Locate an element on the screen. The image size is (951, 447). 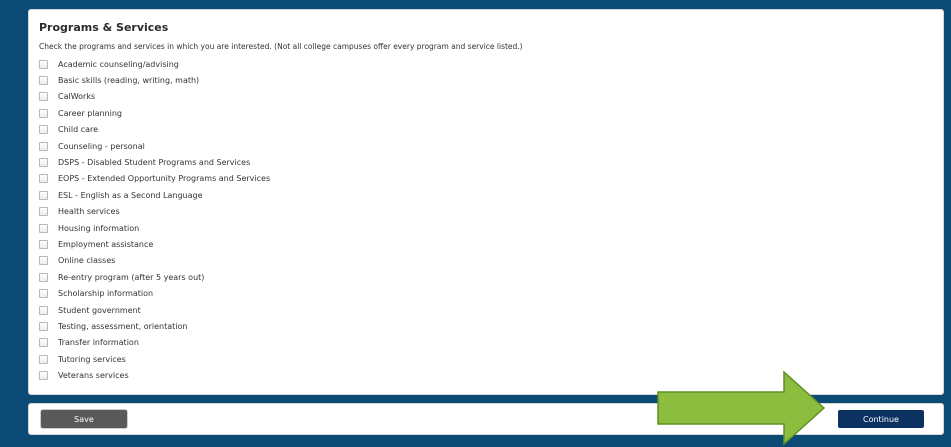
option-label: Child care is located at coordinates (78, 130).